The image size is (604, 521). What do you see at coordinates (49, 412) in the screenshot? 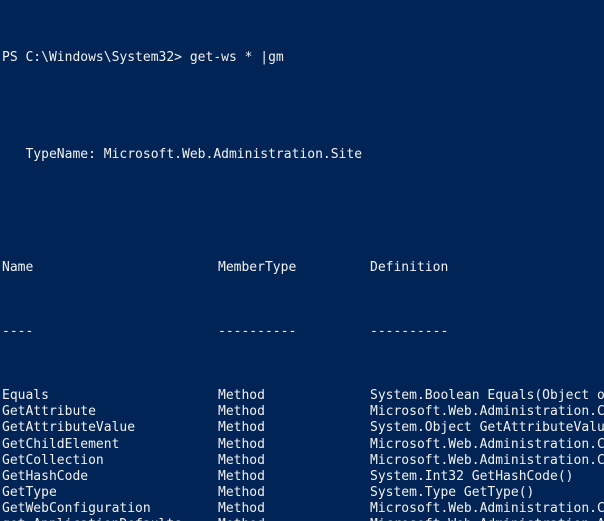
I see `cell-name: GetAttribute` at bounding box center [49, 412].